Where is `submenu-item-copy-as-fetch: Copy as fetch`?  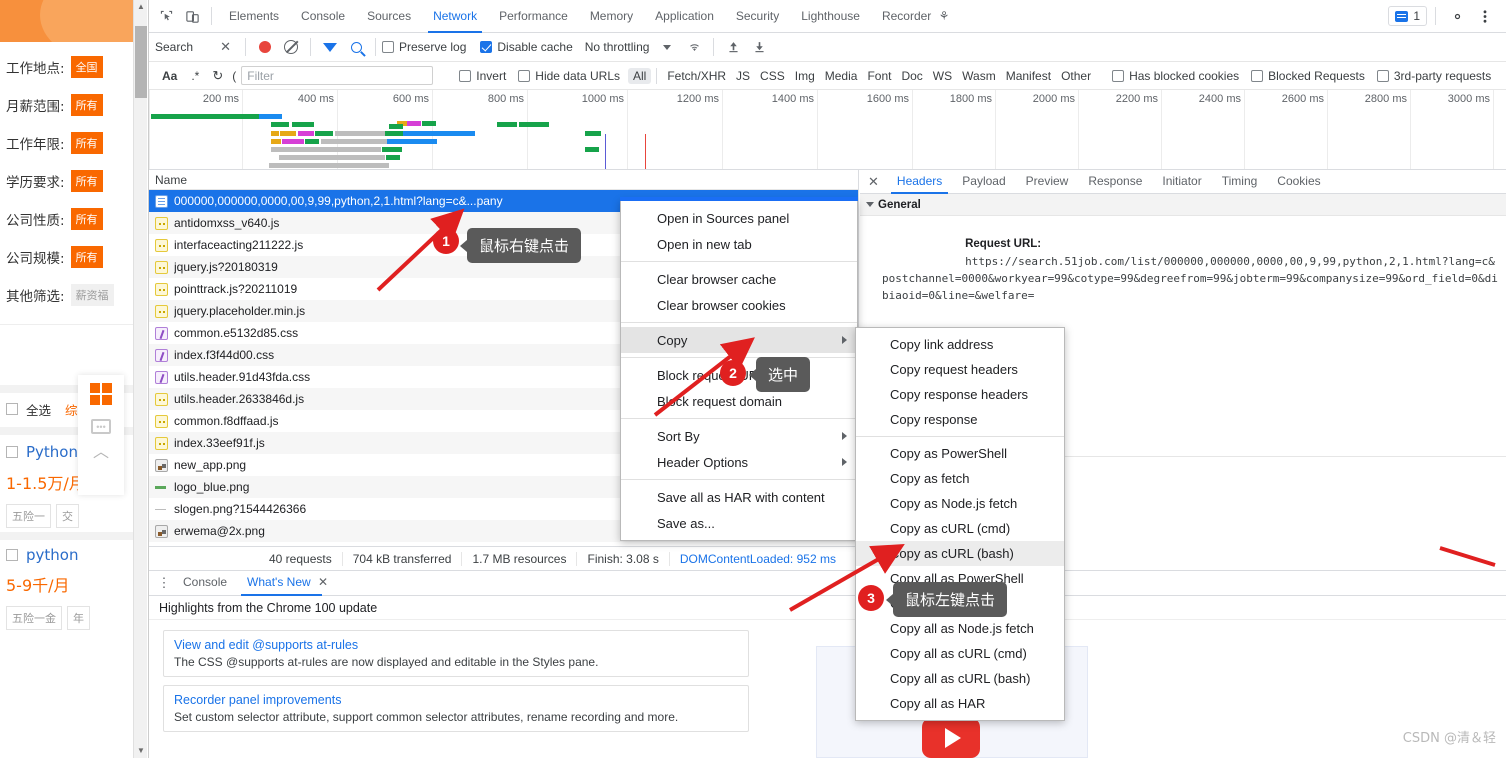
submenu-item-copy-as-fetch: Copy as fetch is located at coordinates (960, 478).